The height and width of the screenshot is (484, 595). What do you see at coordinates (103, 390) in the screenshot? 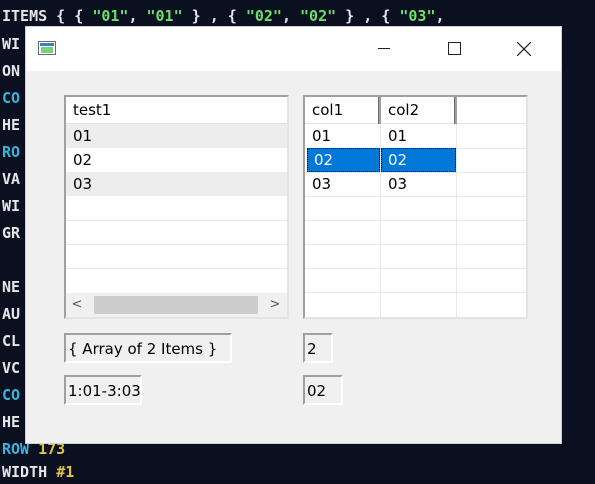
I see `range-field: 1:01-3:03` at bounding box center [103, 390].